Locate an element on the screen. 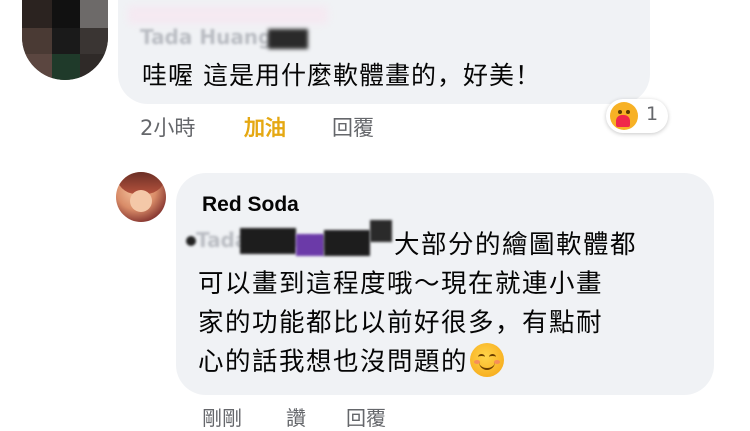  care-emoji-icon is located at coordinates (624, 116).